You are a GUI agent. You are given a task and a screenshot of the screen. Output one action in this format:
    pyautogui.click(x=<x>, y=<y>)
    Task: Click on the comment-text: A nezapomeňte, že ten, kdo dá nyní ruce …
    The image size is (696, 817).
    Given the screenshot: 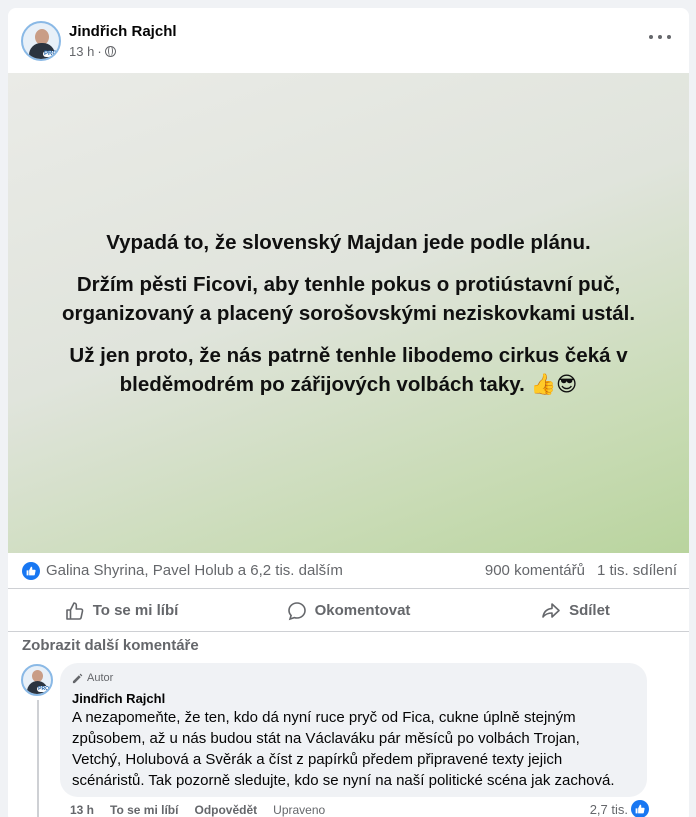 What is the action you would take?
    pyautogui.click(x=343, y=749)
    